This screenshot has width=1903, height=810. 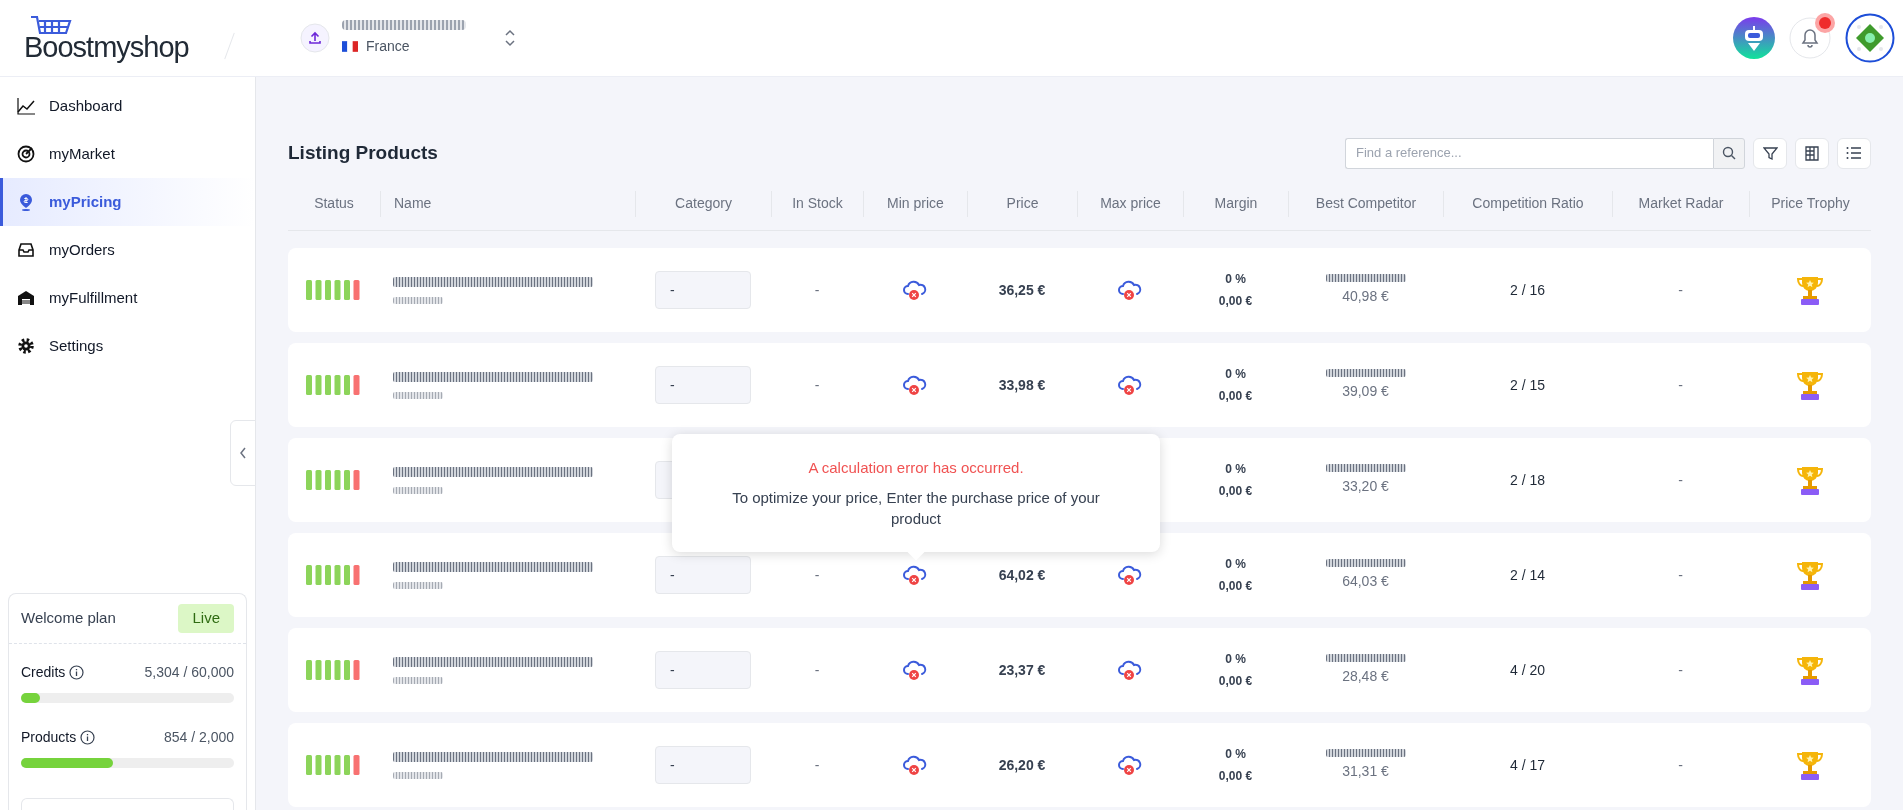 I want to click on plan-title: Welcome plan, so click(x=68, y=618).